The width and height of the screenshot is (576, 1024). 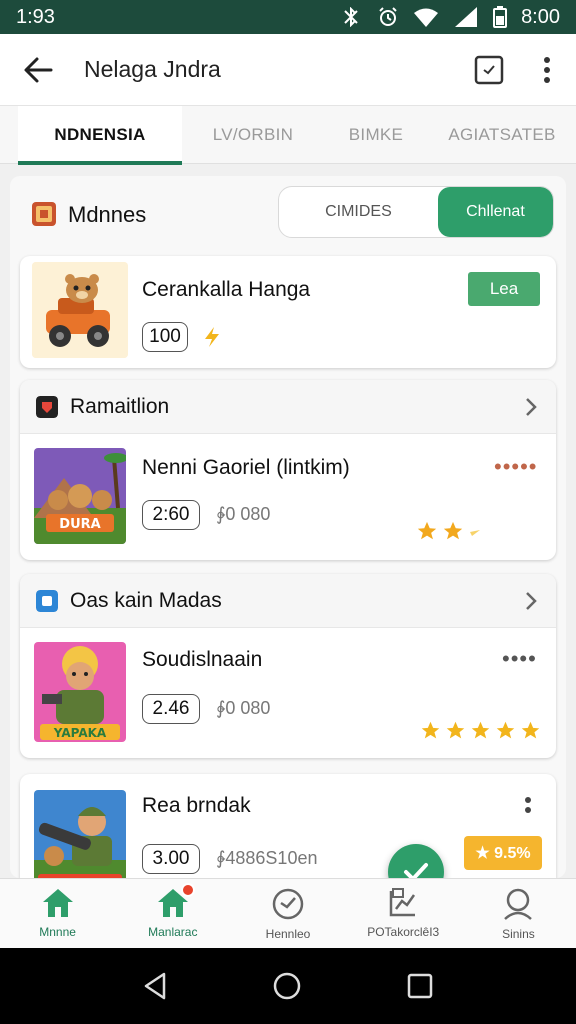 I want to click on tab-bimke: BIMKE, so click(x=376, y=135).